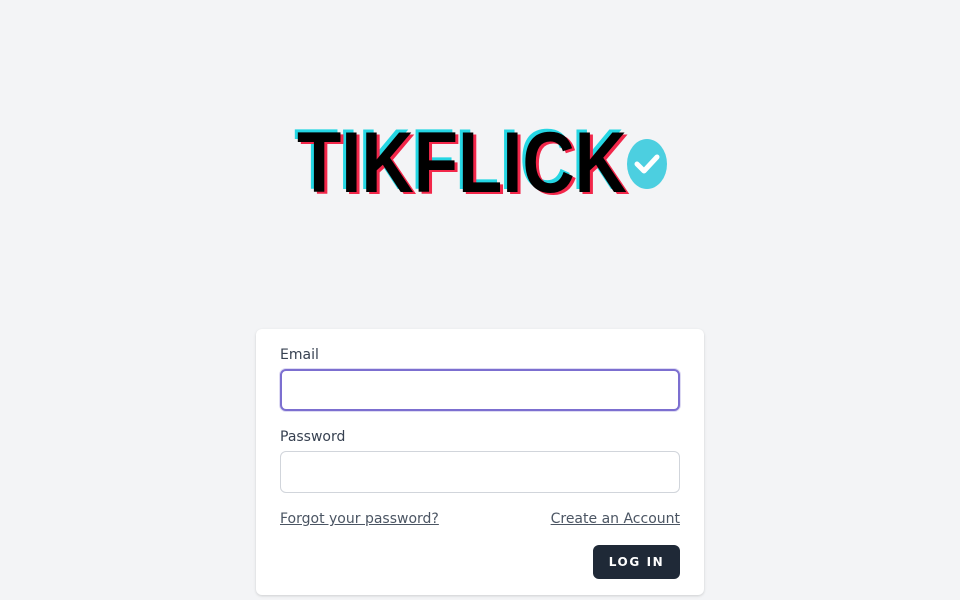 This screenshot has height=600, width=960. What do you see at coordinates (313, 437) in the screenshot?
I see `password-label: Password` at bounding box center [313, 437].